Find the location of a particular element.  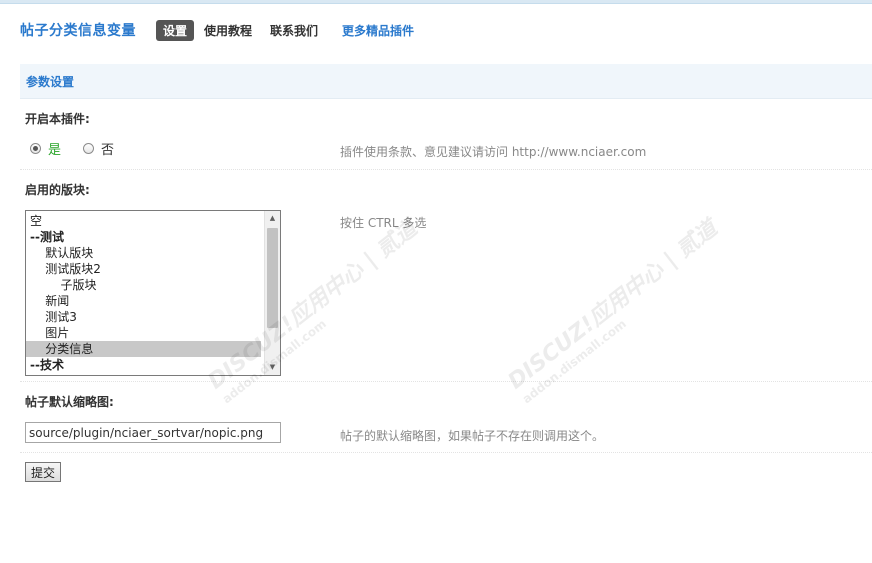

list-item: --技术 is located at coordinates (143, 365).